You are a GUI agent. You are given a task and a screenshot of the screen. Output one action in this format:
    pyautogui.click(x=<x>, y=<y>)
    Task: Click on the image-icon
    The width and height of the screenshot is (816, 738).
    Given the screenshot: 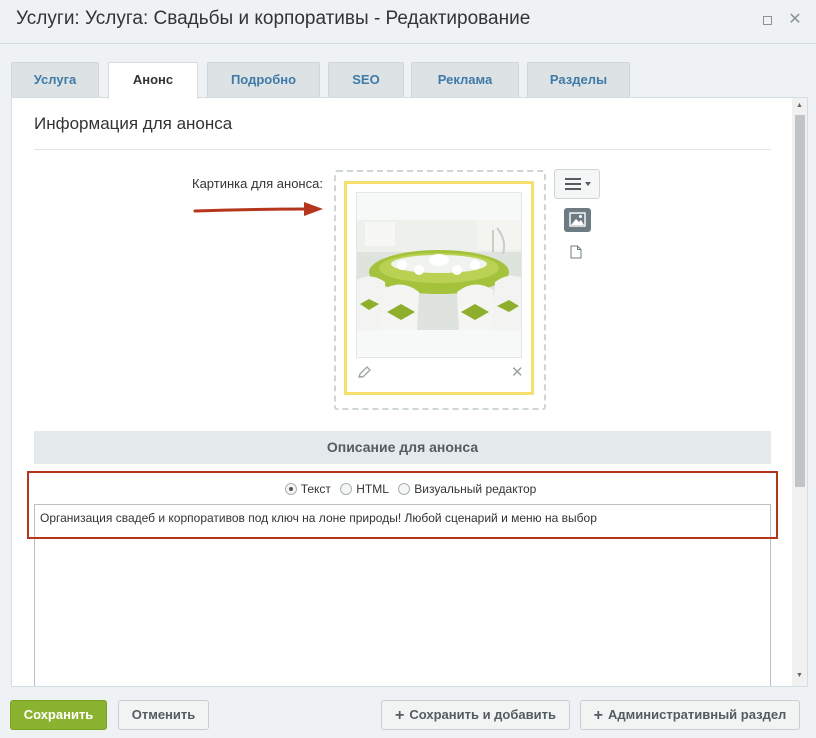 What is the action you would take?
    pyautogui.click(x=577, y=219)
    